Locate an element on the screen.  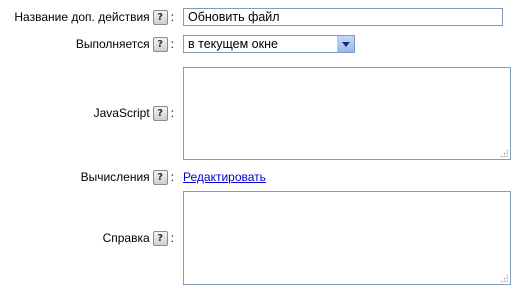
executes-select-value: в текущем окне is located at coordinates (233, 44).